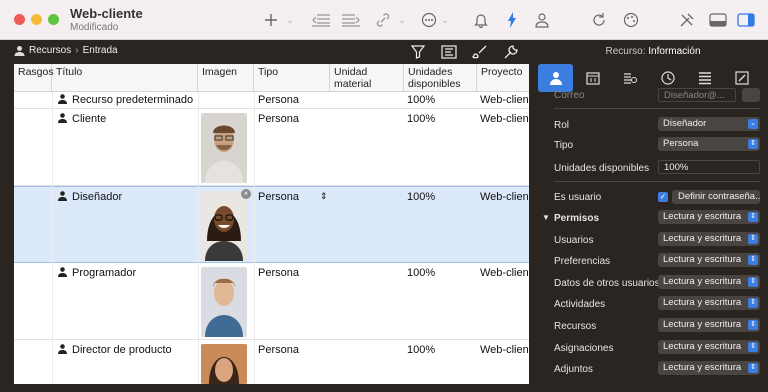  What do you see at coordinates (668, 78) in the screenshot?
I see `clock-icon` at bounding box center [668, 78].